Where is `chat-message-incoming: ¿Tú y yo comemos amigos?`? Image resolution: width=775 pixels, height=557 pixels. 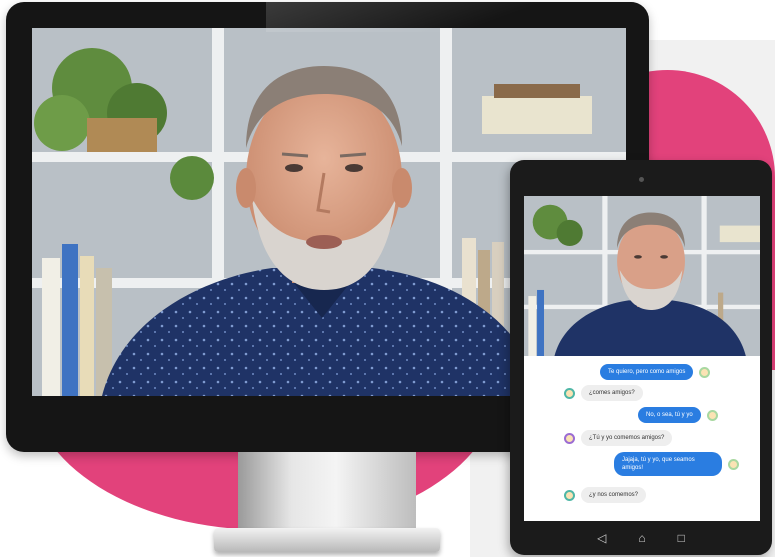
chat-message-incoming: ¿Tú y yo comemos amigos? is located at coordinates (618, 438).